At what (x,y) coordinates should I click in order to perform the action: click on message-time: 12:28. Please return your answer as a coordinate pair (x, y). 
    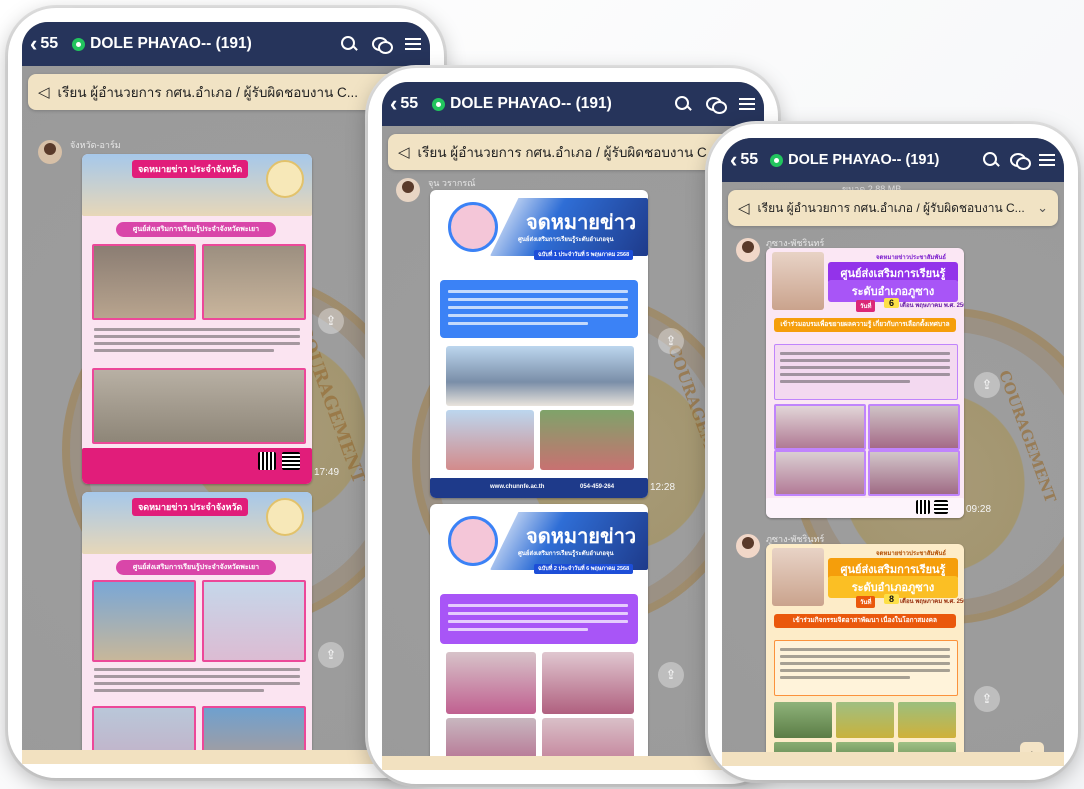
    Looking at the image, I should click on (663, 487).